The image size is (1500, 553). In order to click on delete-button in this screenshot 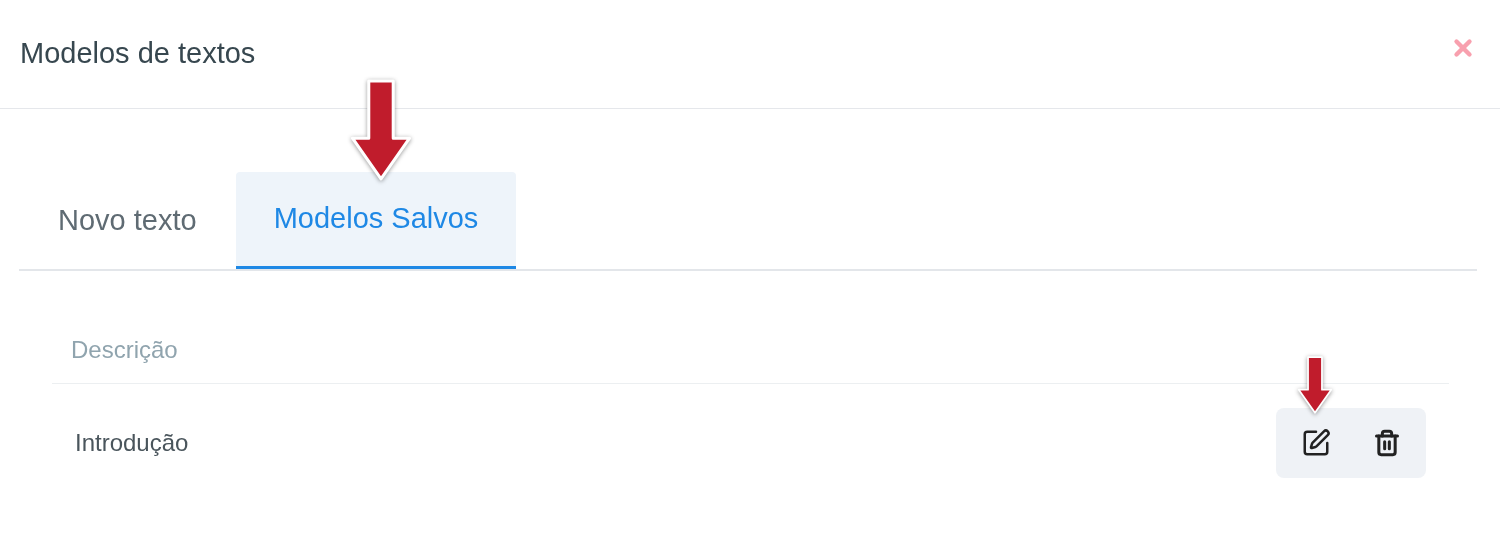, I will do `click(1387, 443)`.